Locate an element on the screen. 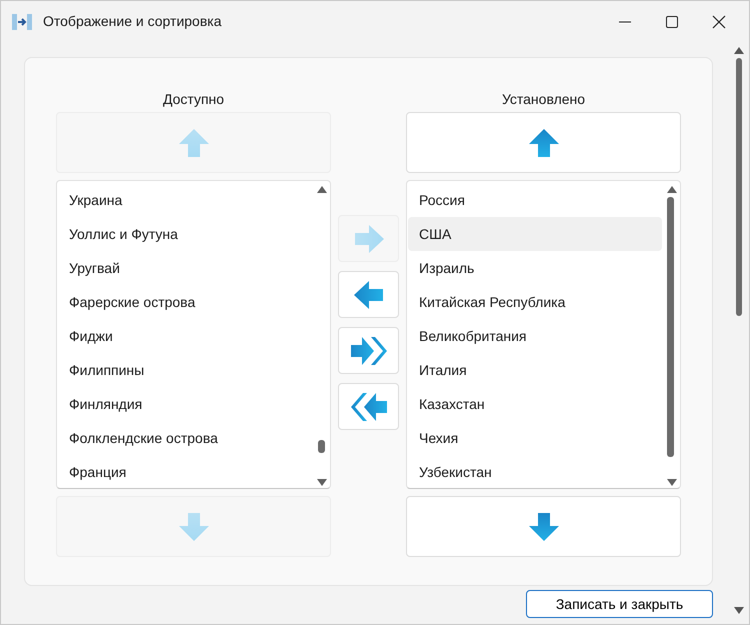  close-icon is located at coordinates (719, 21).